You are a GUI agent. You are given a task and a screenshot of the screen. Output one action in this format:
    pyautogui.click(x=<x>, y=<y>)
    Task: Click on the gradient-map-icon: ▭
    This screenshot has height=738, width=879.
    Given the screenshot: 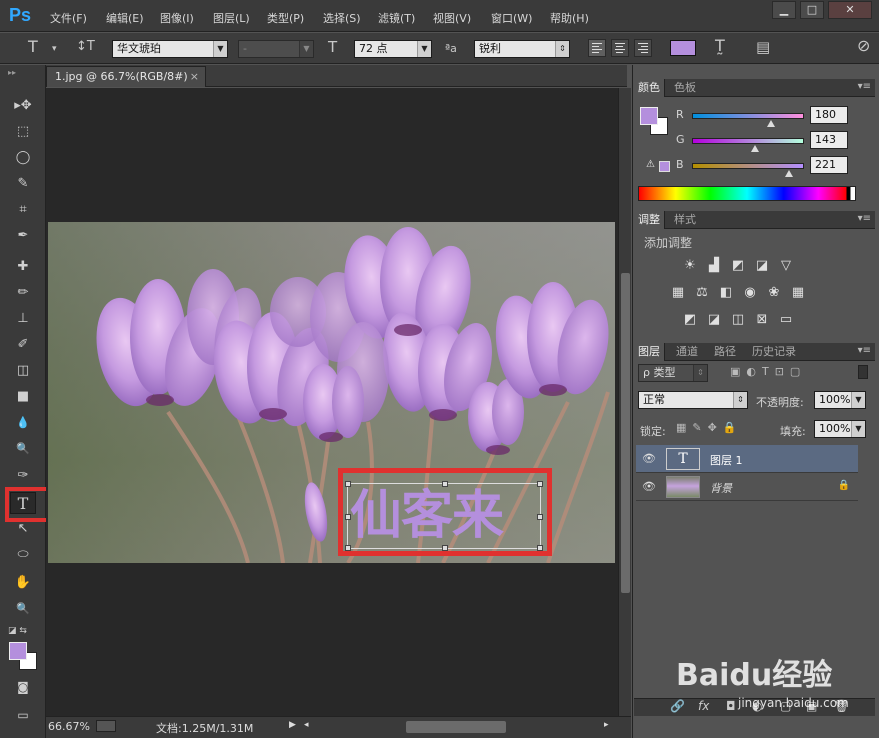 What is the action you would take?
    pyautogui.click(x=786, y=320)
    